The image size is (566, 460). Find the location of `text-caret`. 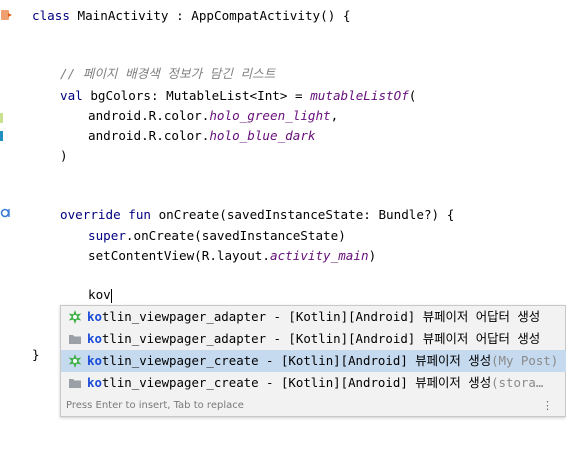

text-caret is located at coordinates (111, 295).